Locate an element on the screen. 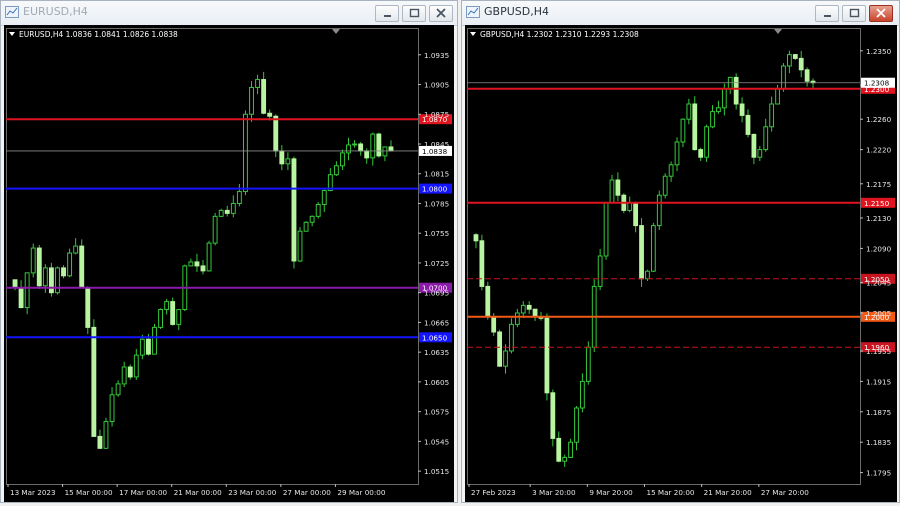 Image resolution: width=900 pixels, height=506 pixels. window-titlebar: GBPUSD,H4 is located at coordinates (680, 13).